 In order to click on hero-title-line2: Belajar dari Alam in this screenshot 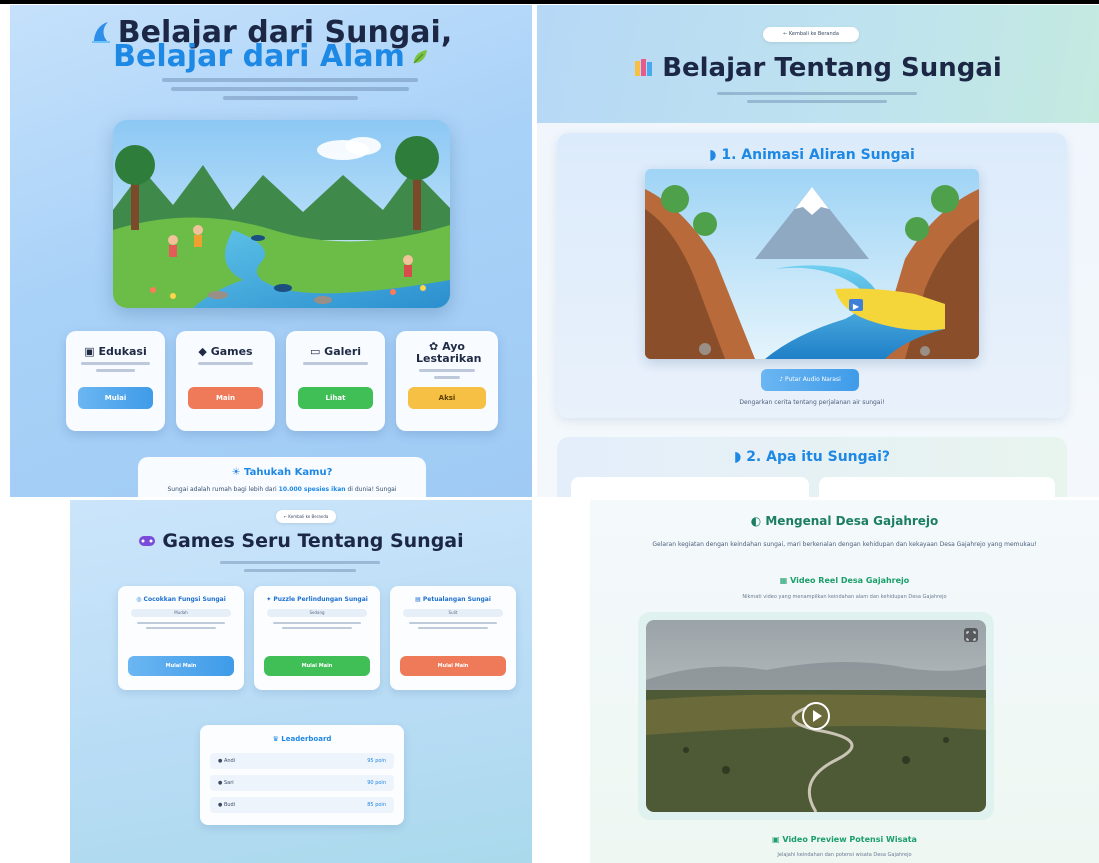, I will do `click(271, 57)`.